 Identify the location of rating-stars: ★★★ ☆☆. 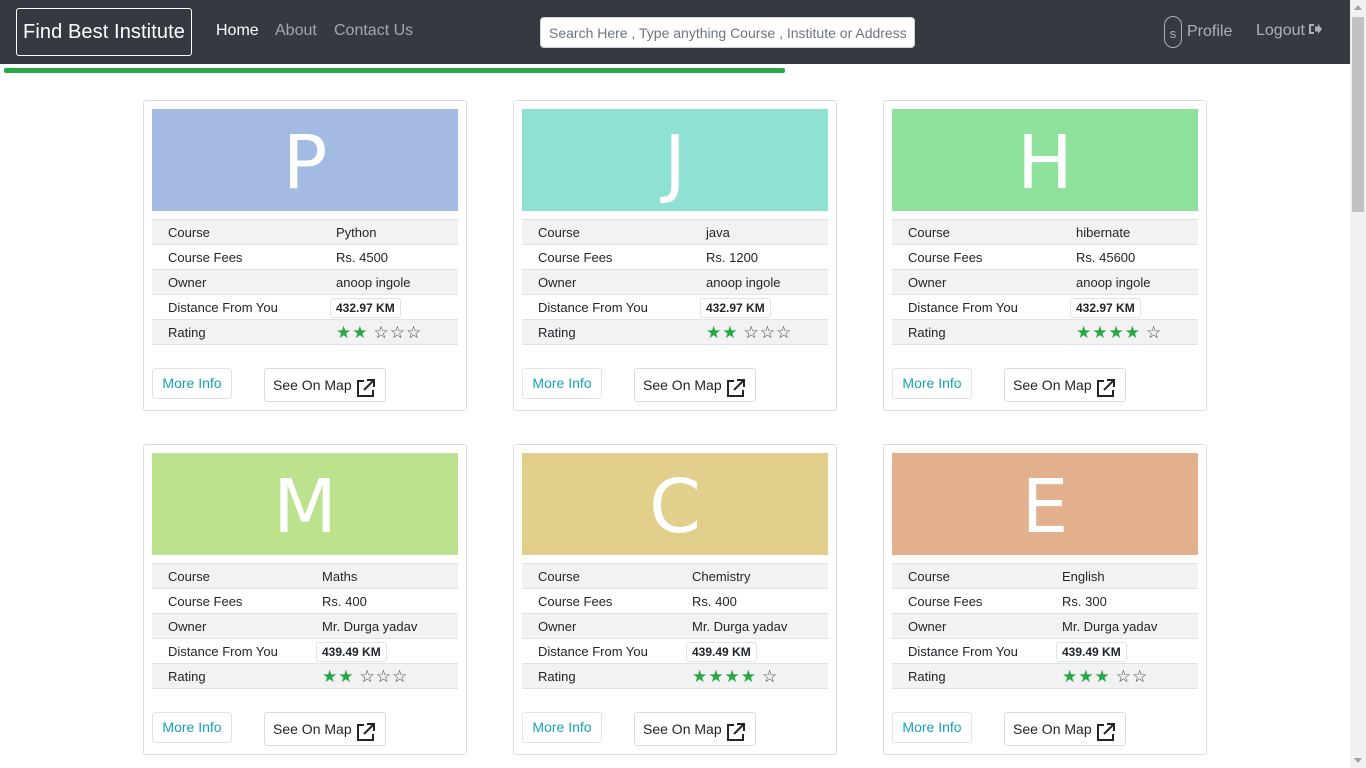
(1105, 676).